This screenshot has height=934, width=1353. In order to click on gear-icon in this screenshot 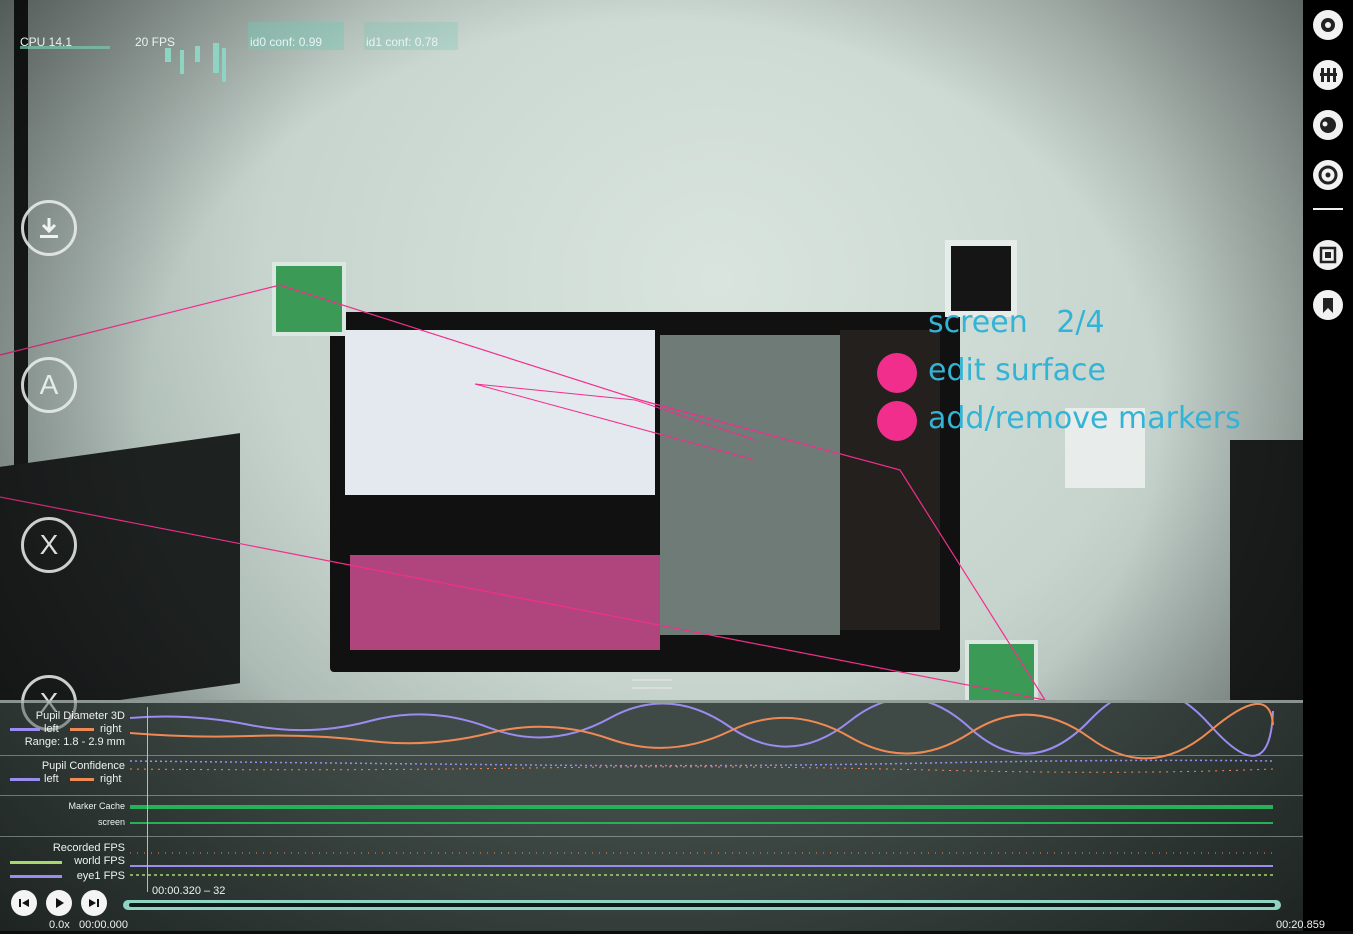, I will do `click(1328, 25)`.